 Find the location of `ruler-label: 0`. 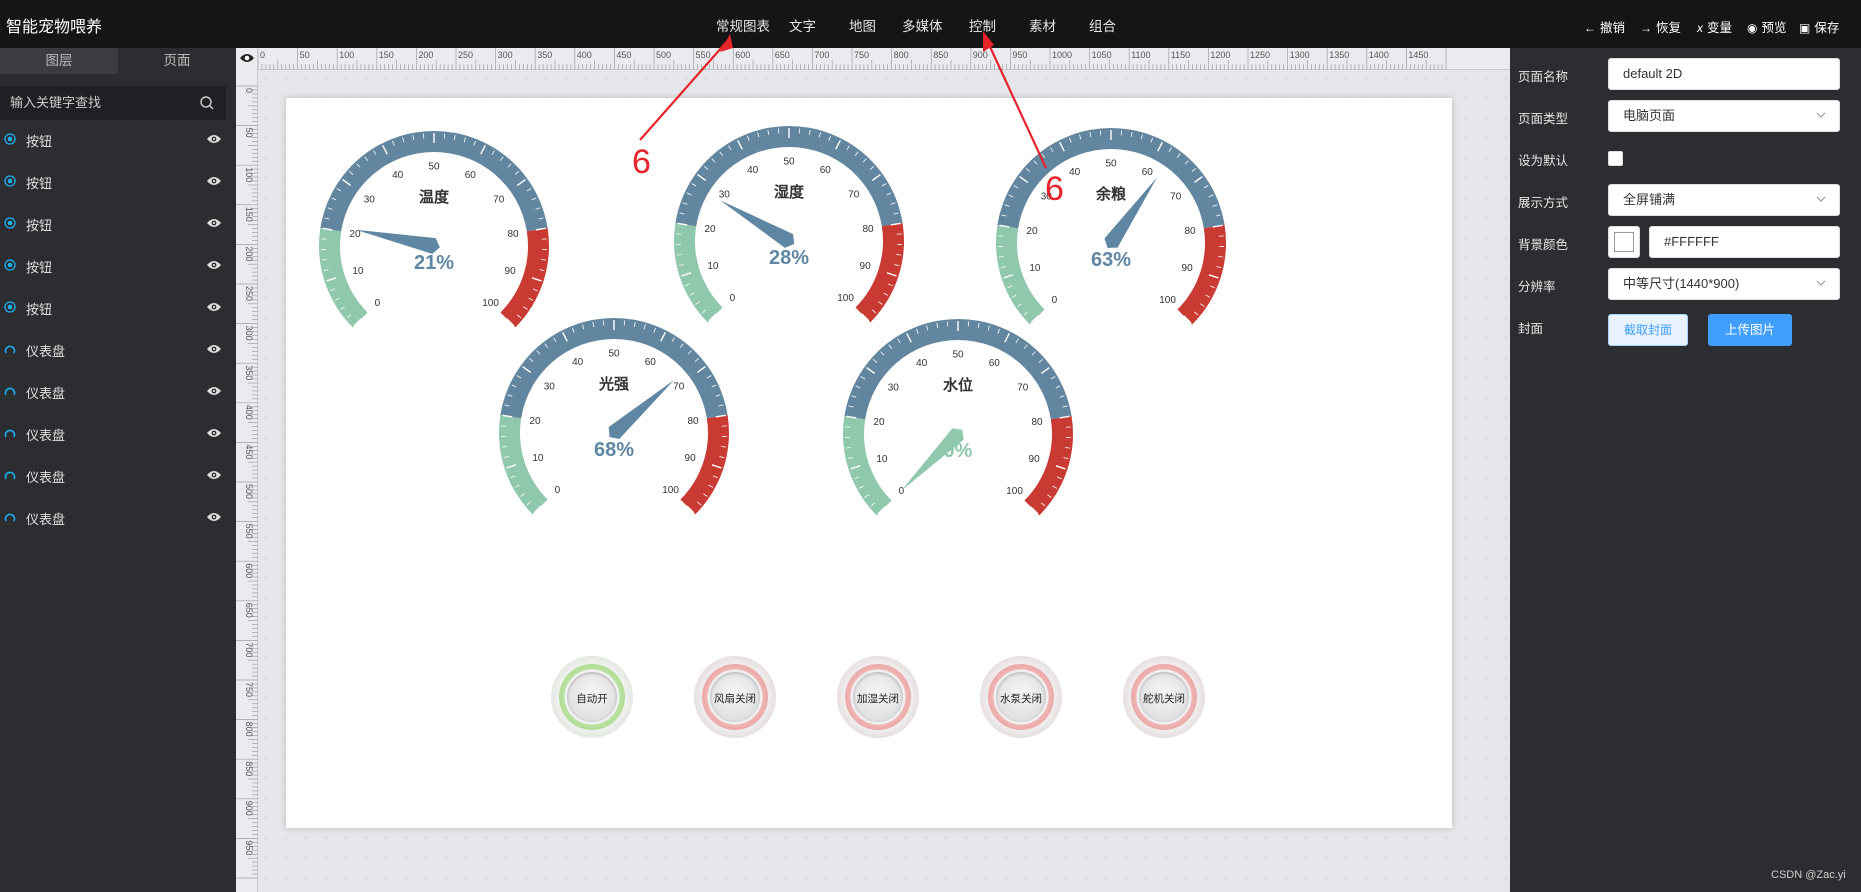

ruler-label: 0 is located at coordinates (249, 90).